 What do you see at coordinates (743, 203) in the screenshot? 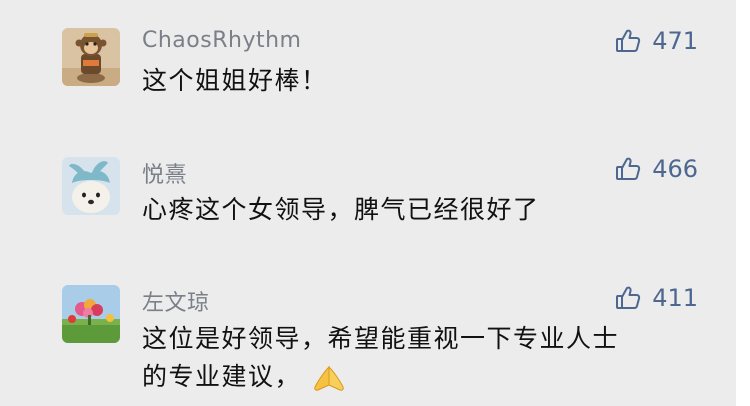
I see `page-edge` at bounding box center [743, 203].